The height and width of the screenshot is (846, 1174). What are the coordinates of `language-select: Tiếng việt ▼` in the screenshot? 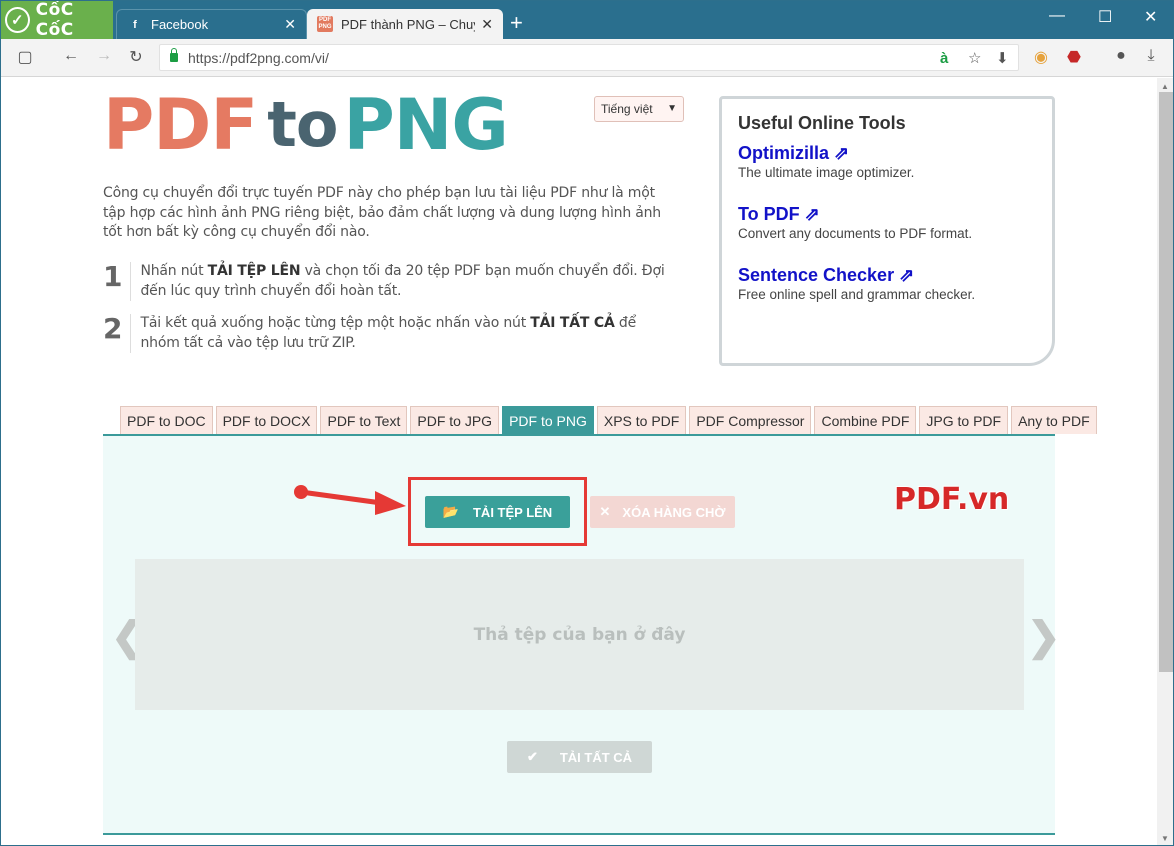 It's located at (639, 109).